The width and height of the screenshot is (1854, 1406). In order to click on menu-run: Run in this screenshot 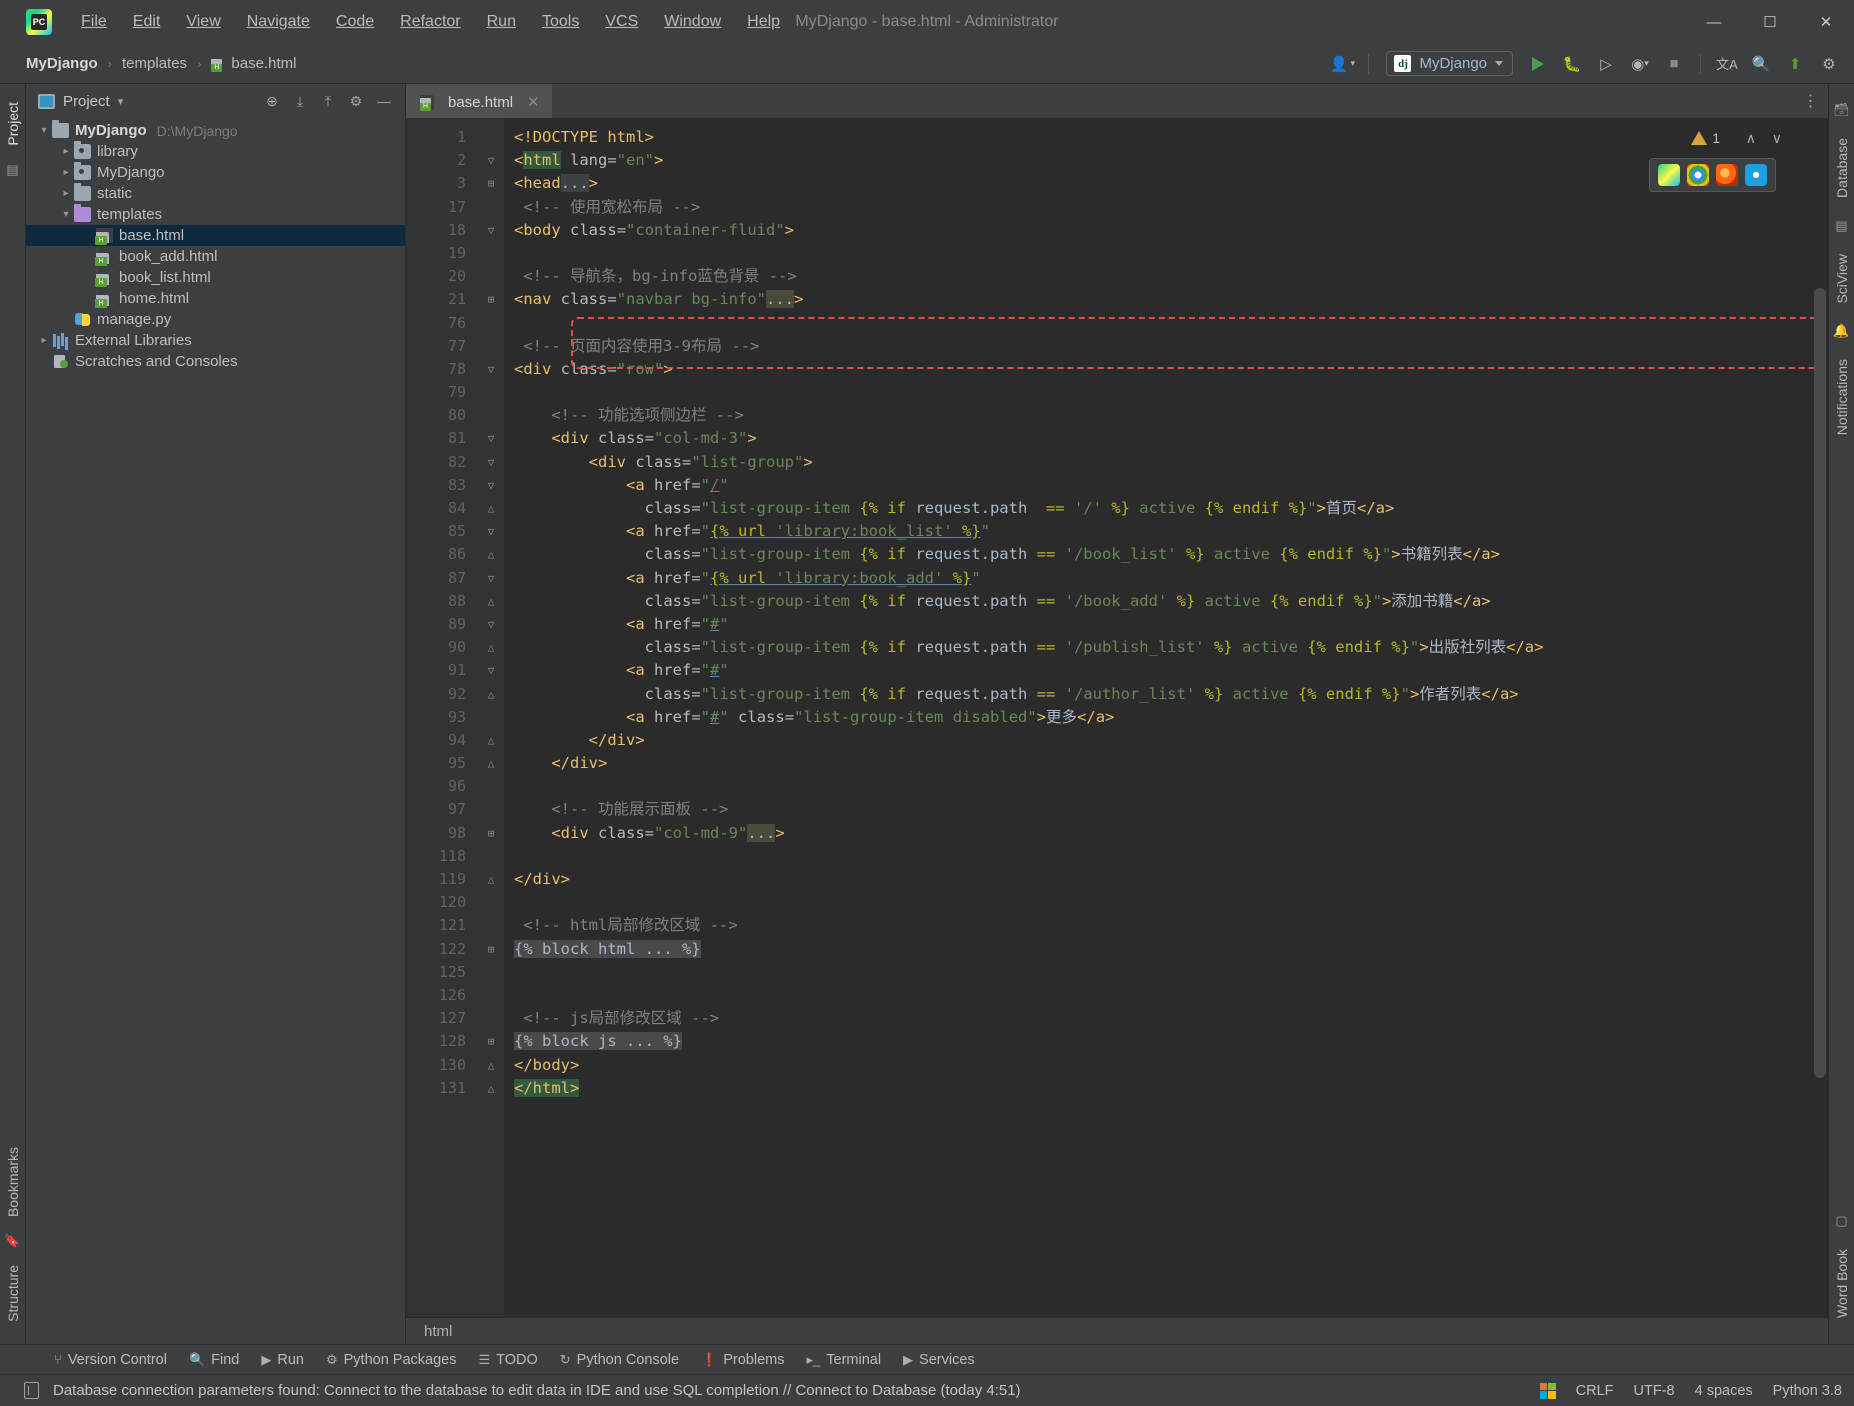, I will do `click(501, 22)`.